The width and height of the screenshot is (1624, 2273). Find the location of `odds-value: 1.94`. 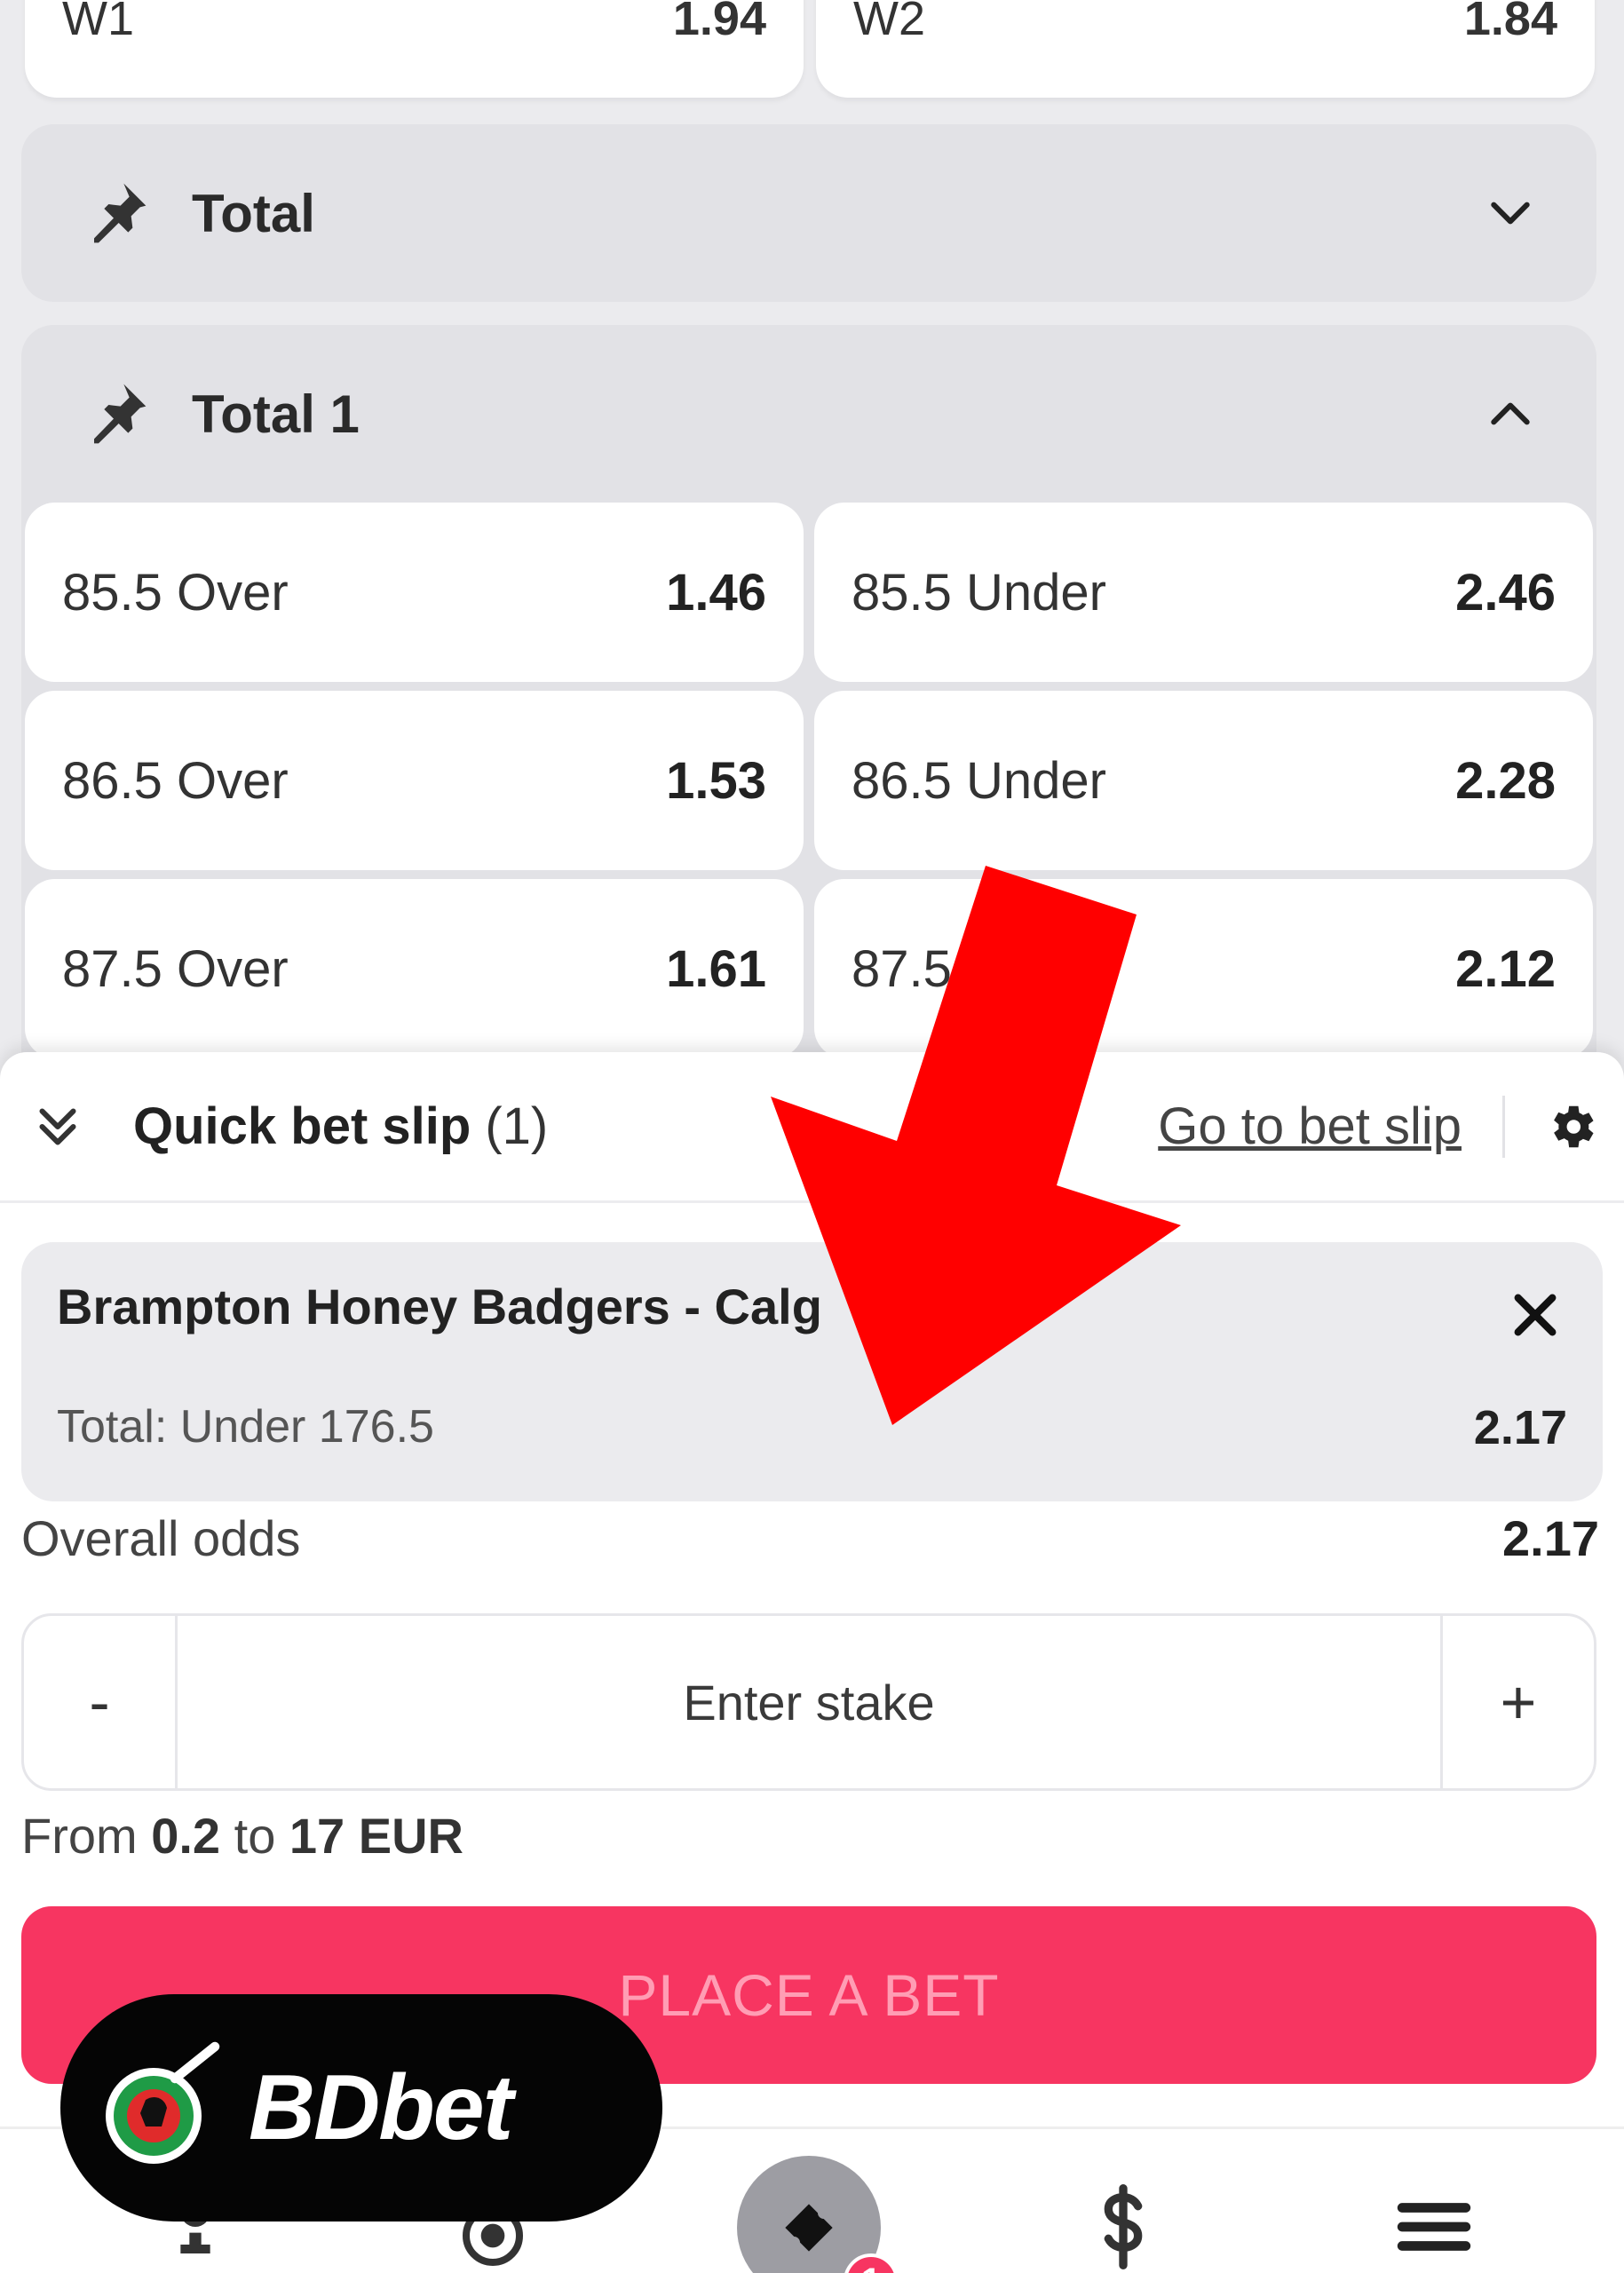

odds-value: 1.94 is located at coordinates (719, 23).